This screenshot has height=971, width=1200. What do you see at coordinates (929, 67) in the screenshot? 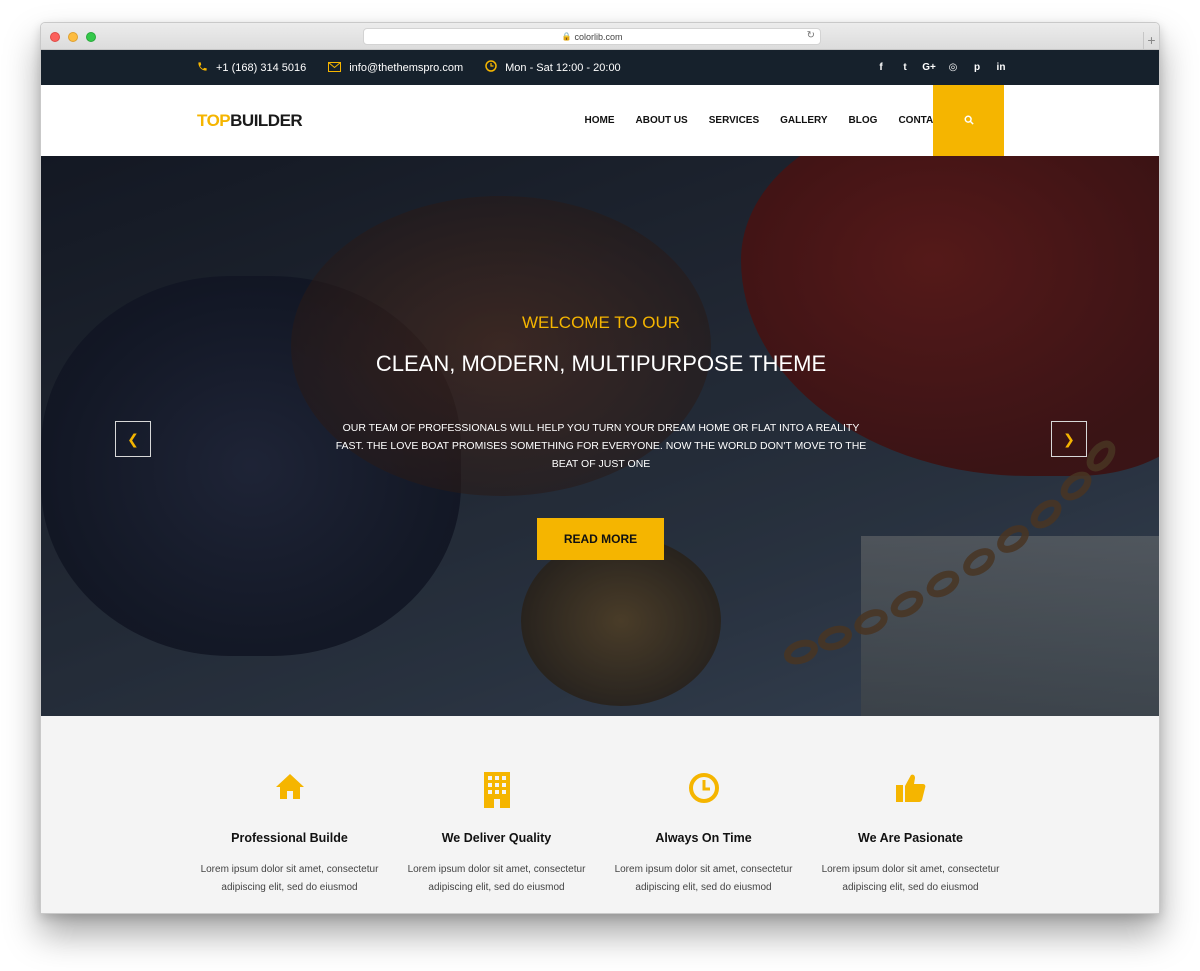
I see `google-plus-icon: G+` at bounding box center [929, 67].